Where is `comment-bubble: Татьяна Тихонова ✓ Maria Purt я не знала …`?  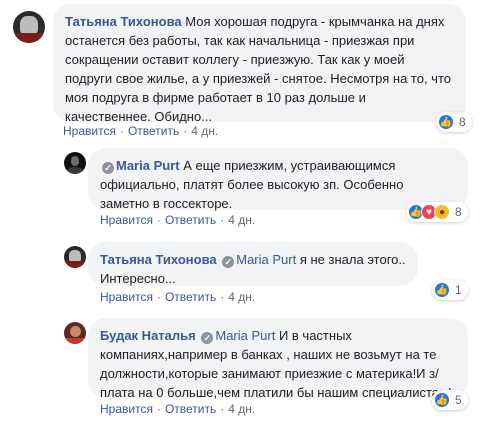 comment-bubble: Татьяна Тихонова ✓ Maria Purt я не знала … is located at coordinates (253, 264).